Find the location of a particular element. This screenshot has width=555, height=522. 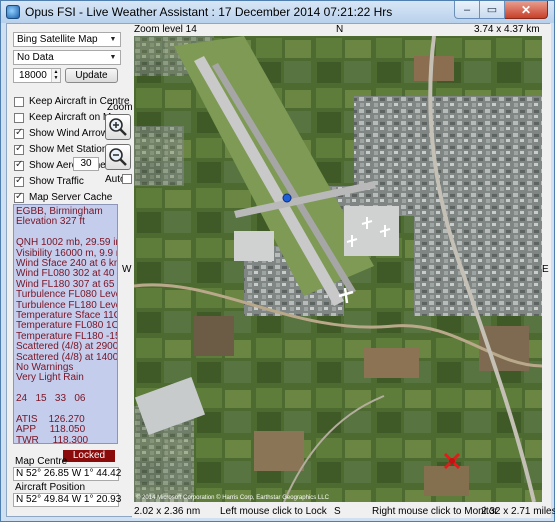

map-type-value: Bing Satellite Map is located at coordinates (57, 39).